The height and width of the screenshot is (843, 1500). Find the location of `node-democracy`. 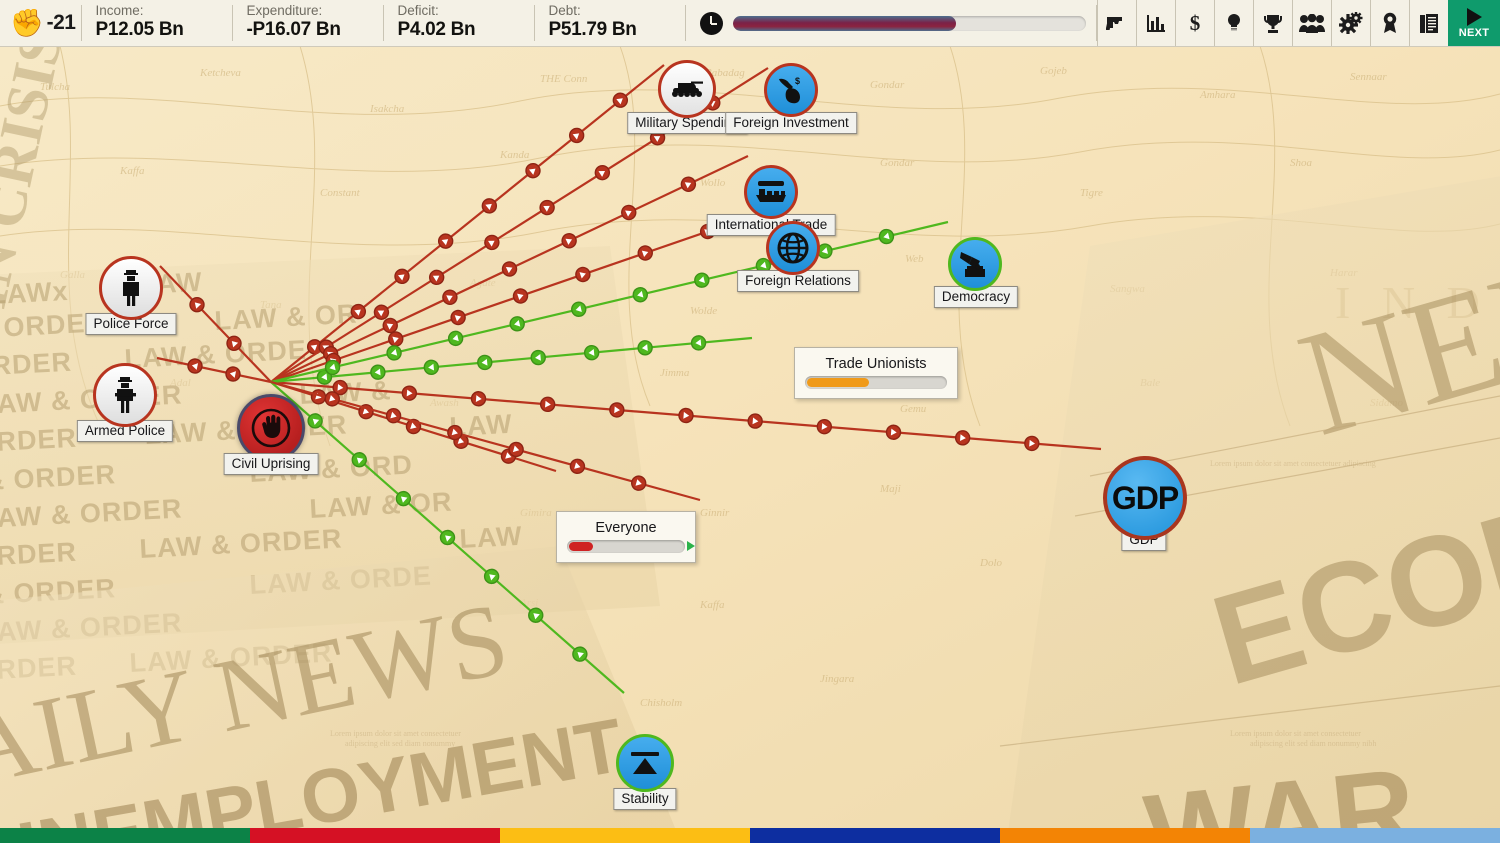

node-democracy is located at coordinates (975, 264).